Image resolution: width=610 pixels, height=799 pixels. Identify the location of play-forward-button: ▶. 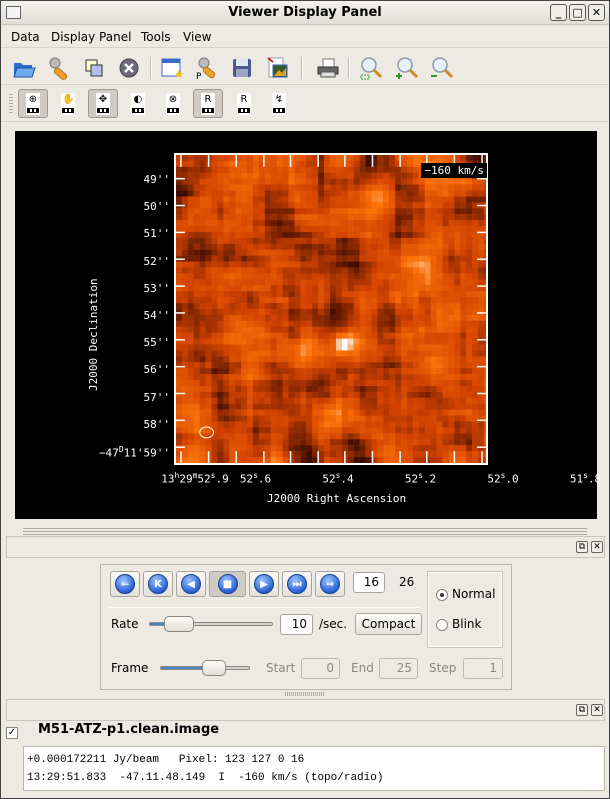
(264, 584).